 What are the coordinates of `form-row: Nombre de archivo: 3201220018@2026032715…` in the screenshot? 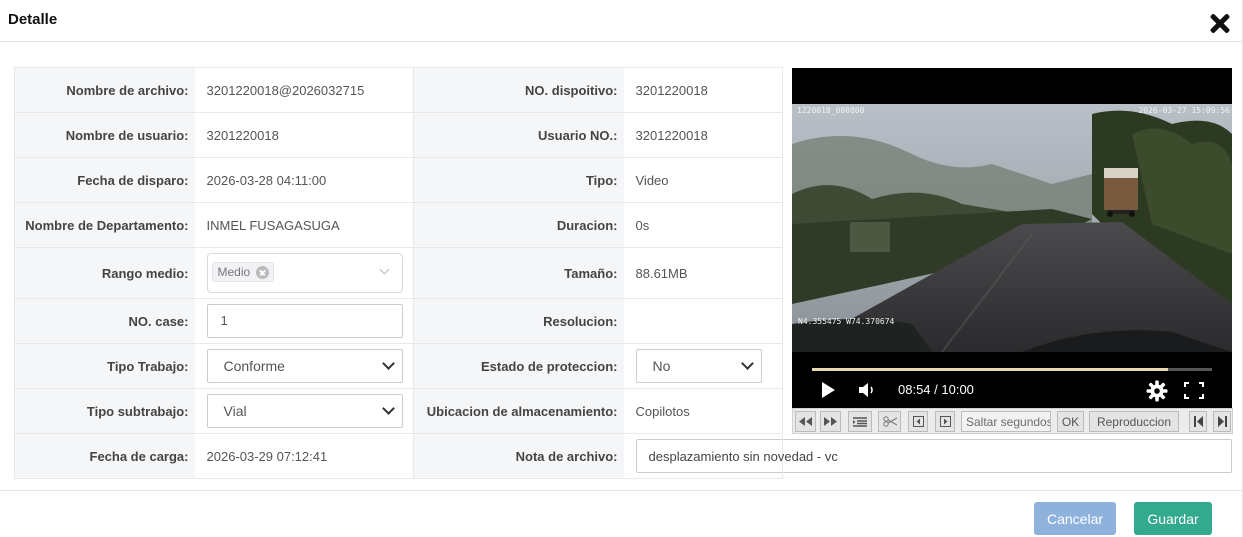 It's located at (398, 90).